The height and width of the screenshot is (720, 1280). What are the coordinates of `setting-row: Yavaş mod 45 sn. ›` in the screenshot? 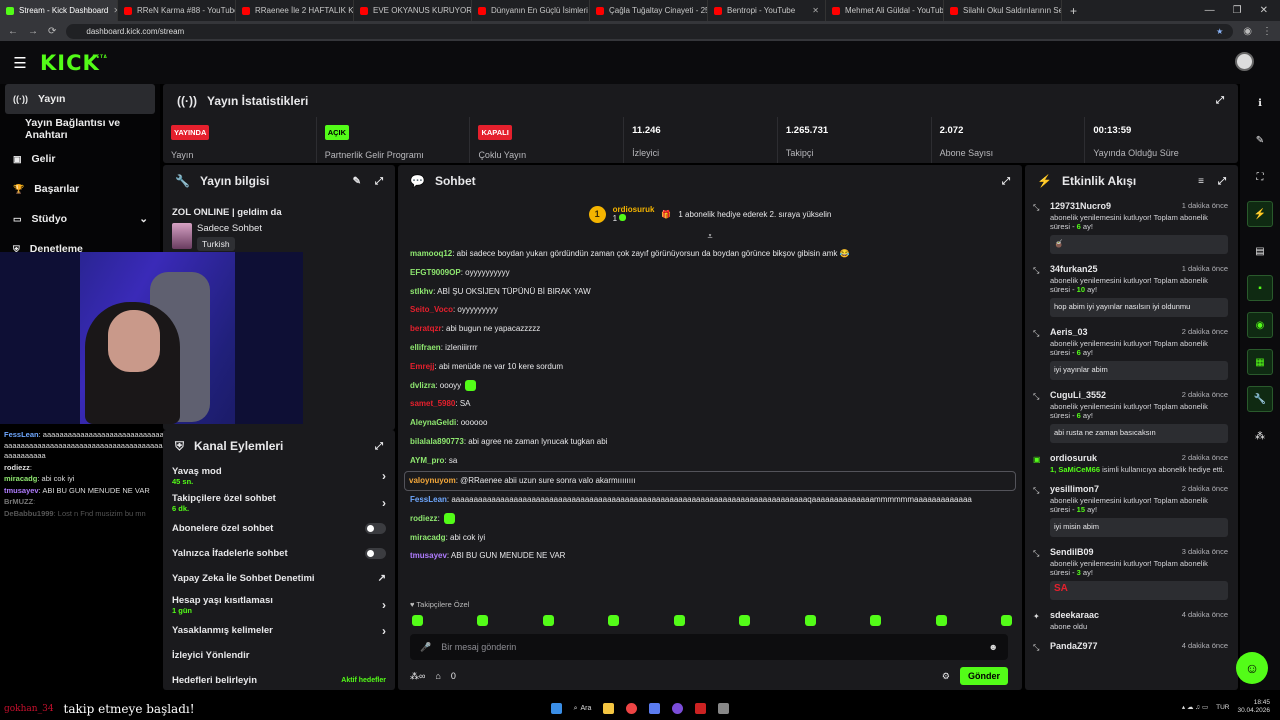 It's located at (279, 475).